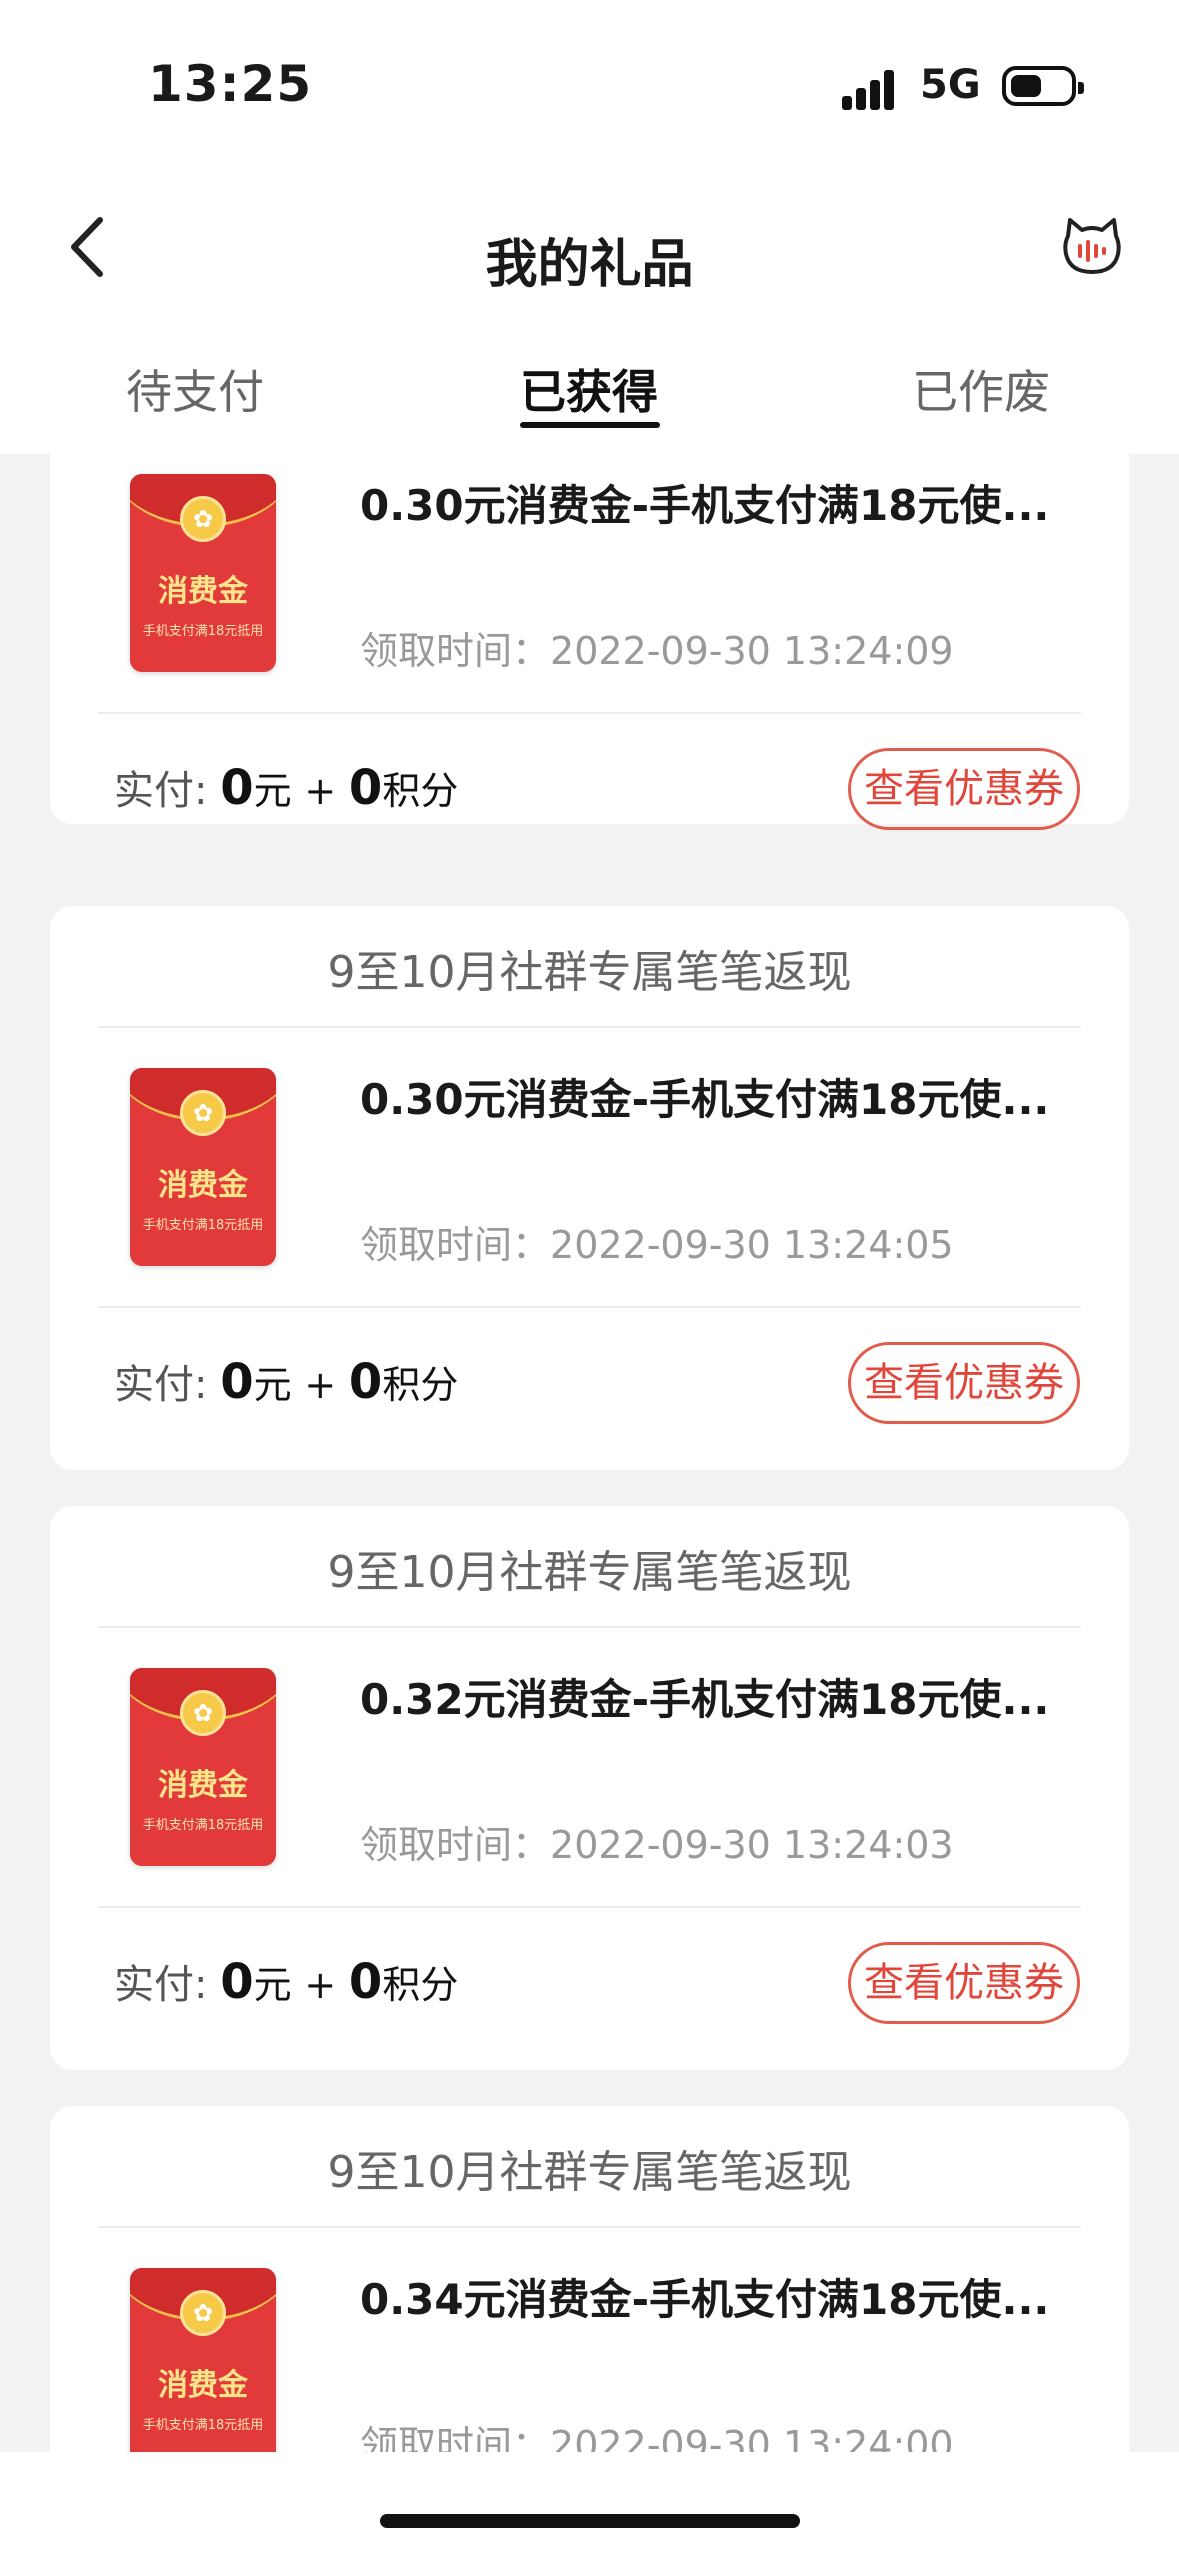  I want to click on active-tab-indicator, so click(590, 425).